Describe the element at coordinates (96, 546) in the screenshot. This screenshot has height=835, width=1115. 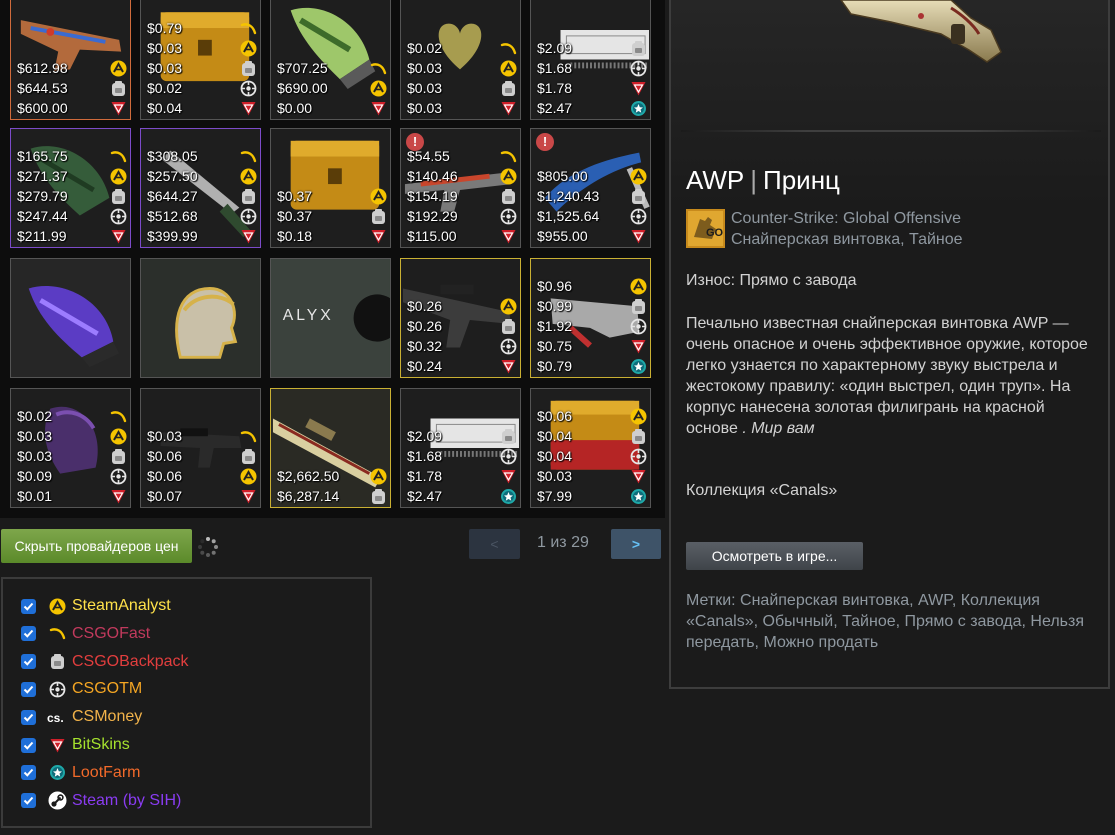
I see `hide-price-providers-button: Скрыть провайдеров цен` at that location.